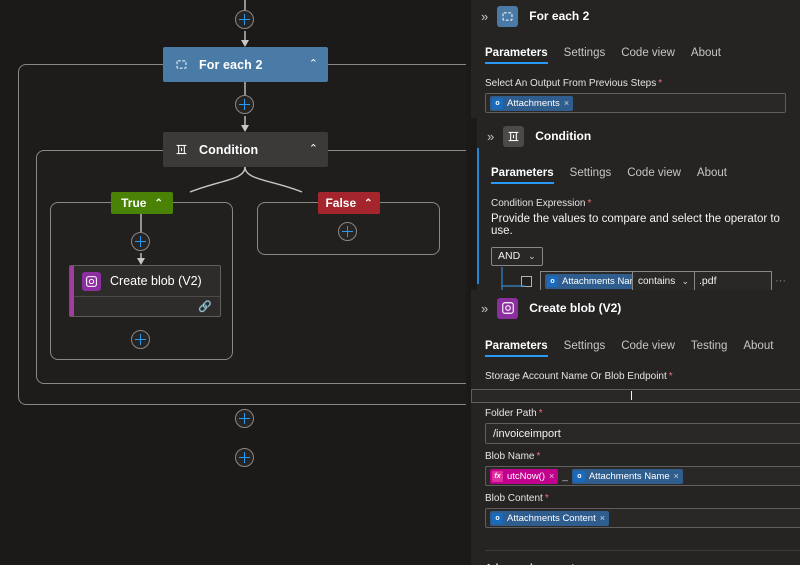  Describe the element at coordinates (575, 308) in the screenshot. I see `panel-title: Create blob (V2)` at that location.